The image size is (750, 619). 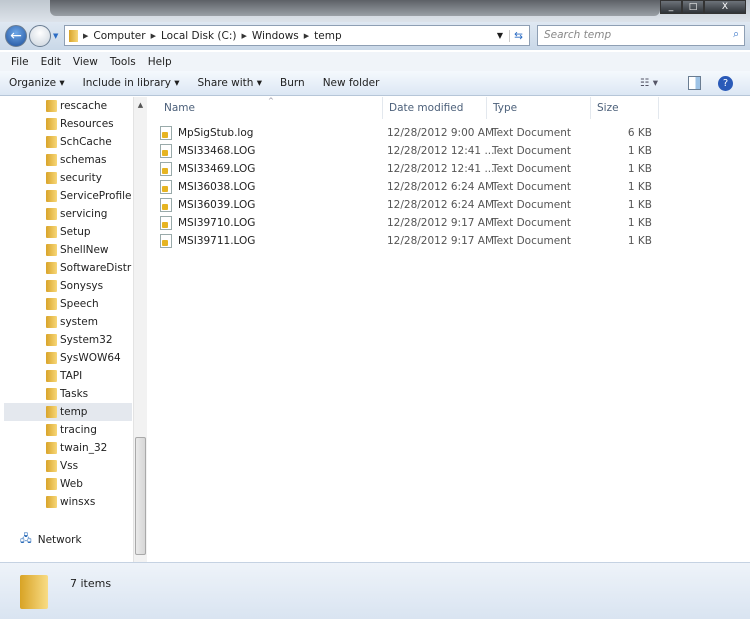 What do you see at coordinates (68, 304) in the screenshot?
I see `nav-folder-speech: Speech` at bounding box center [68, 304].